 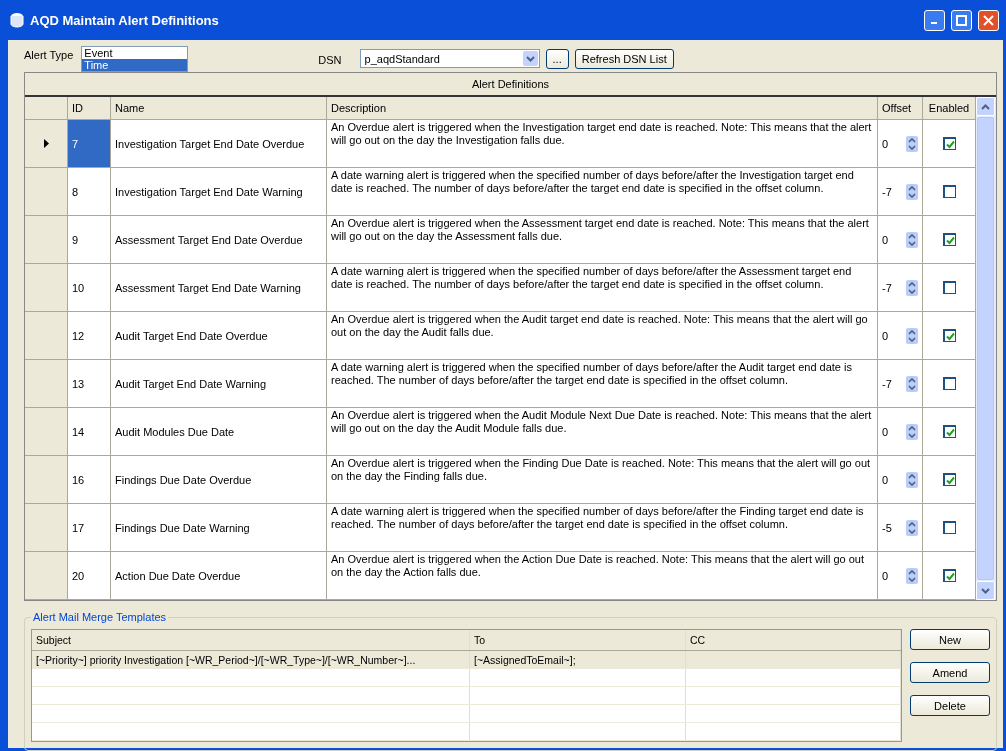 I want to click on id-cell: 10, so click(x=89, y=287).